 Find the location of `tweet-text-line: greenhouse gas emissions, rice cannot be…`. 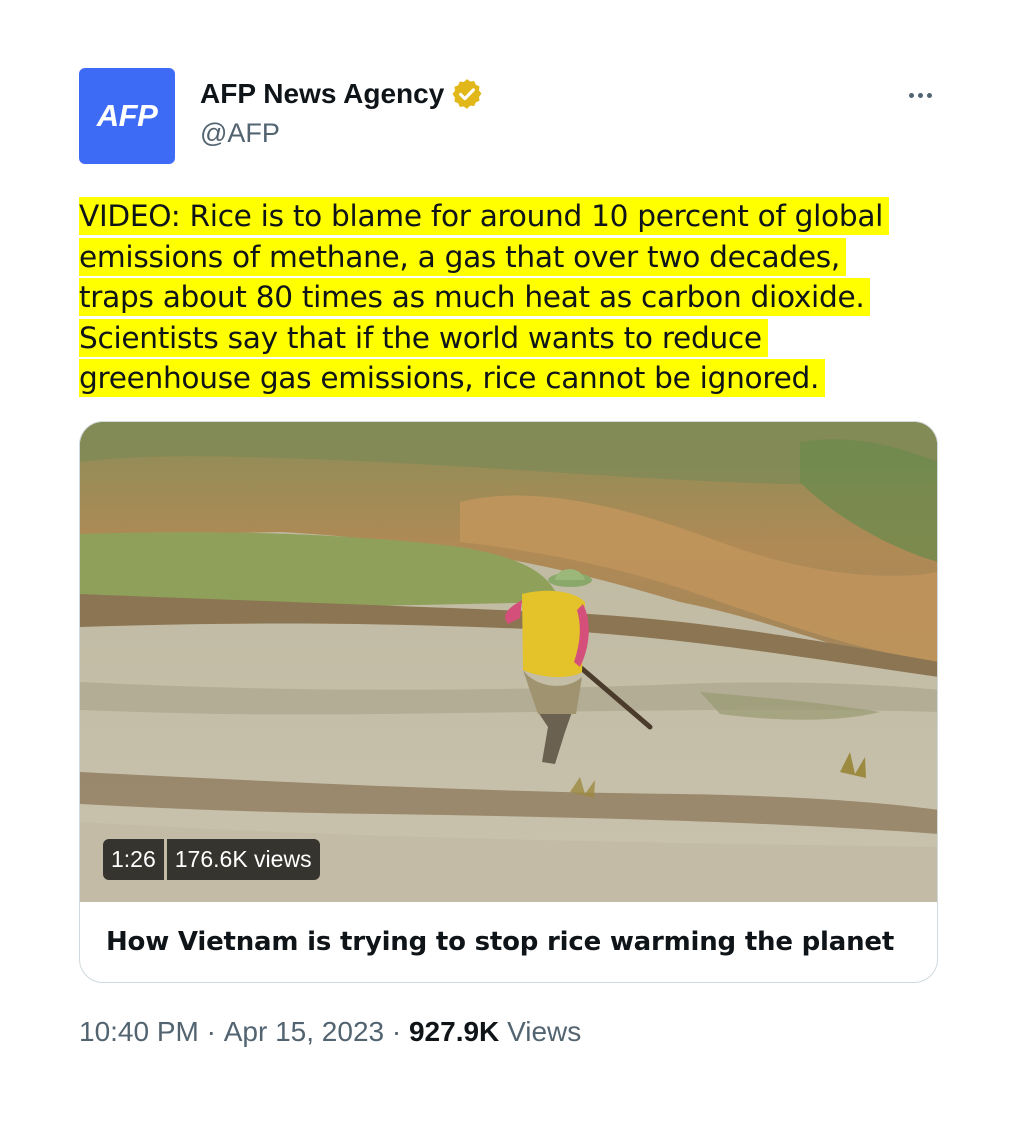

tweet-text-line: greenhouse gas emissions, rice cannot be… is located at coordinates (452, 378).